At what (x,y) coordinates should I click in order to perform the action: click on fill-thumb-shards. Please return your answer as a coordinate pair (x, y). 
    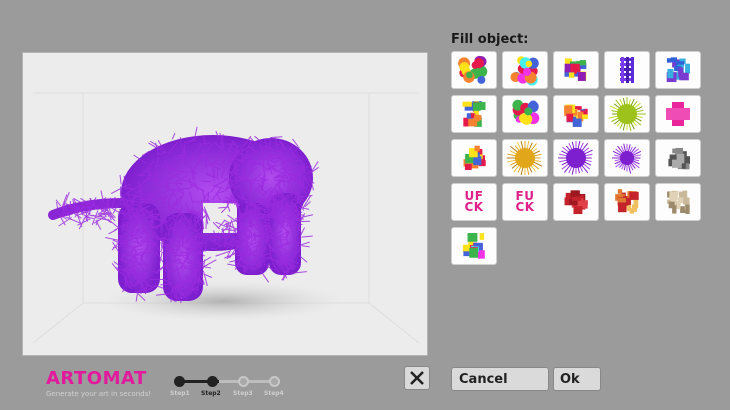
    Looking at the image, I should click on (576, 114).